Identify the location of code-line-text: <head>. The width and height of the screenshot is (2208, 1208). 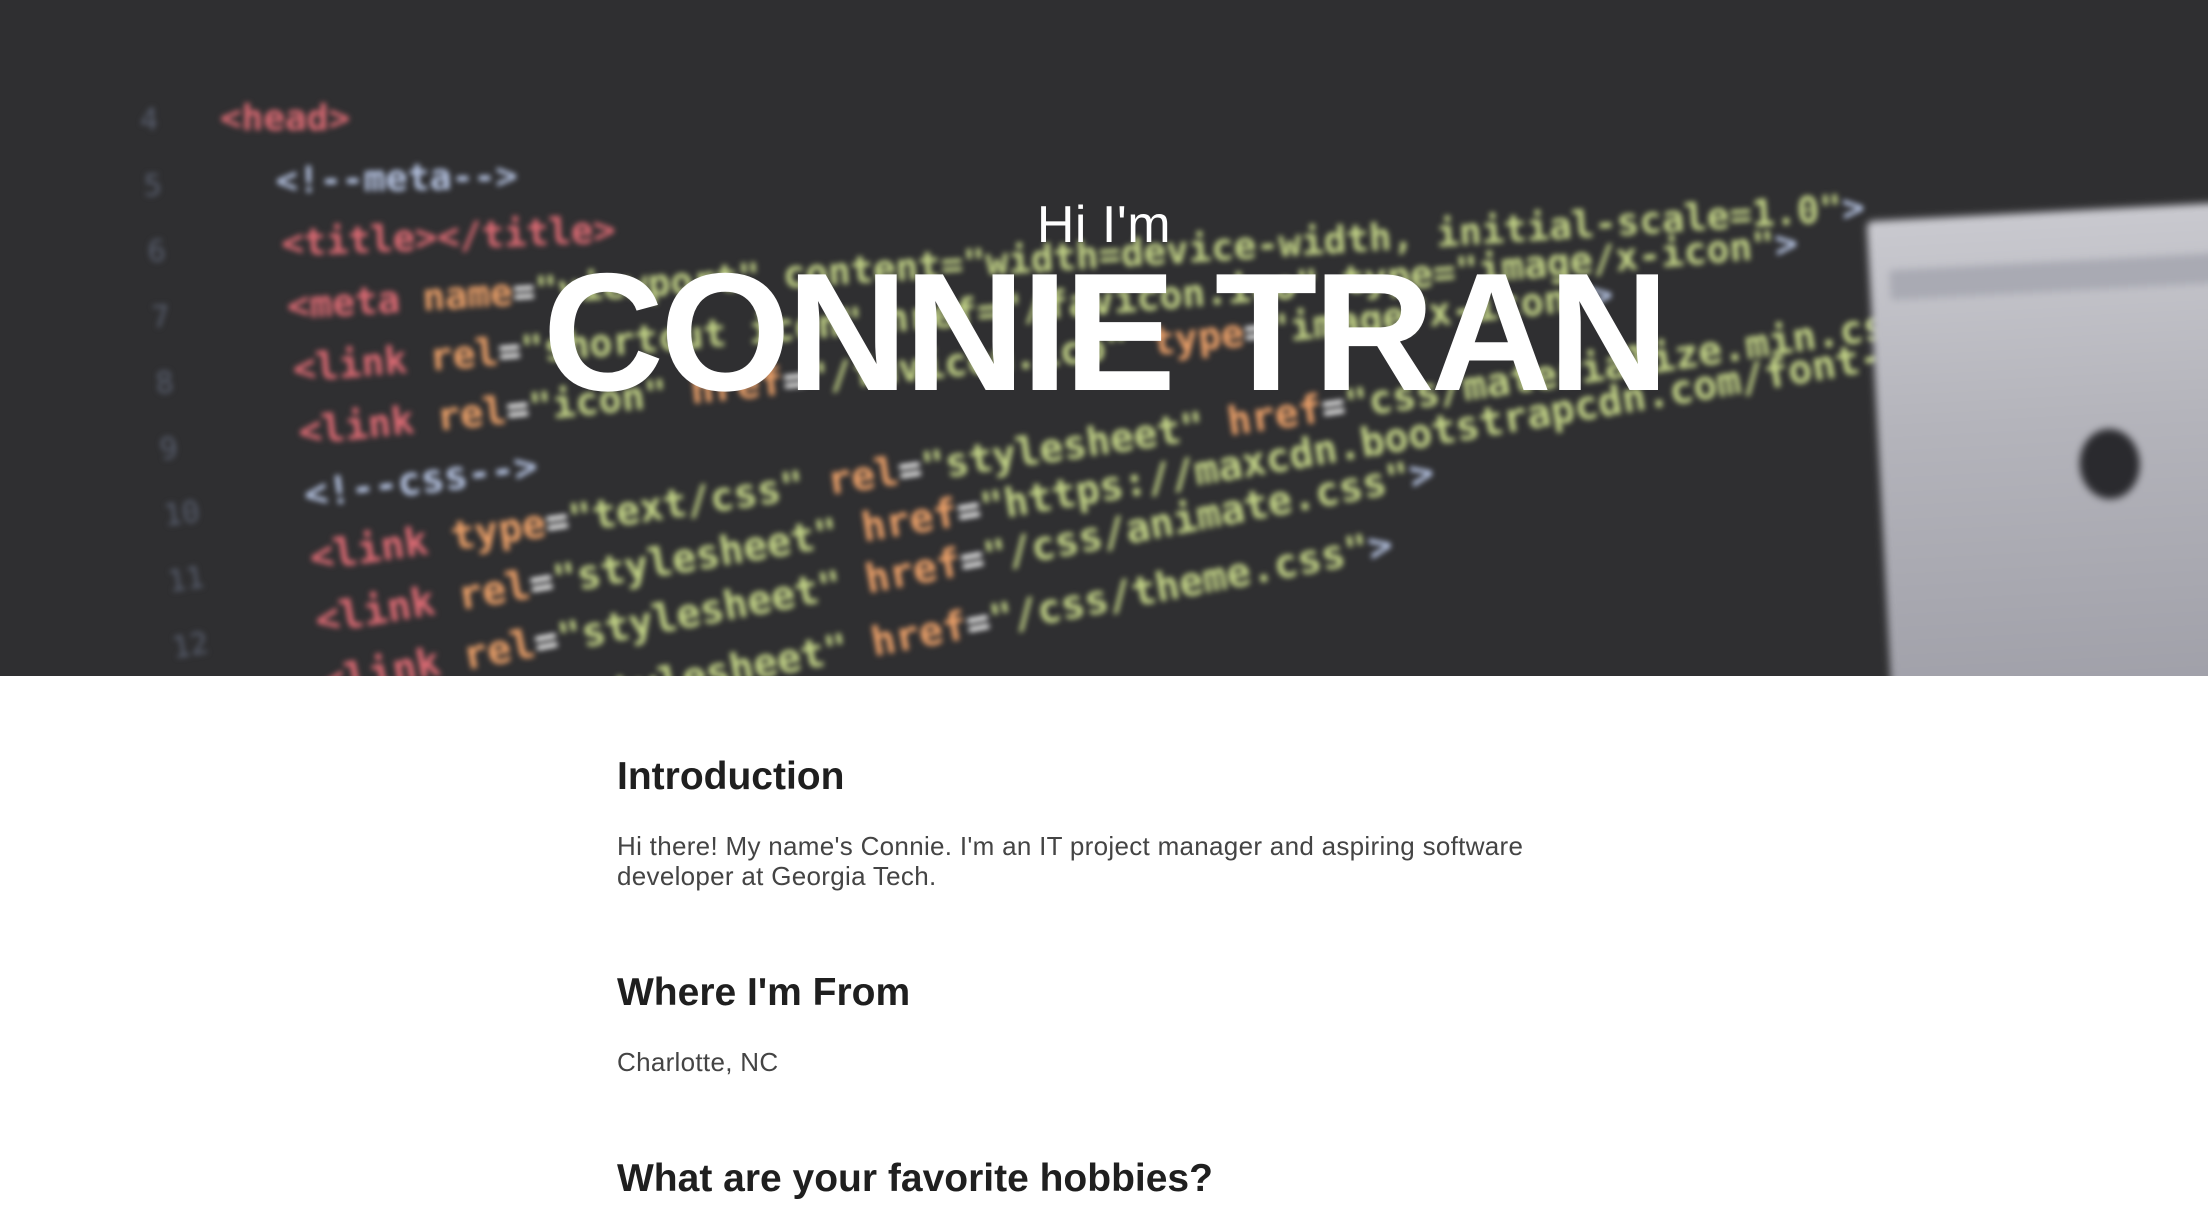
(285, 118).